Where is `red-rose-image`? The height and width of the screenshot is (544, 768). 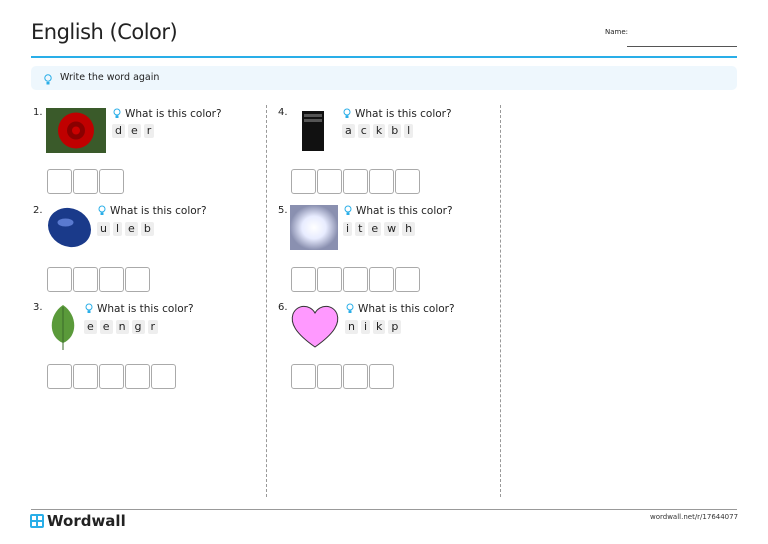
red-rose-image is located at coordinates (76, 132).